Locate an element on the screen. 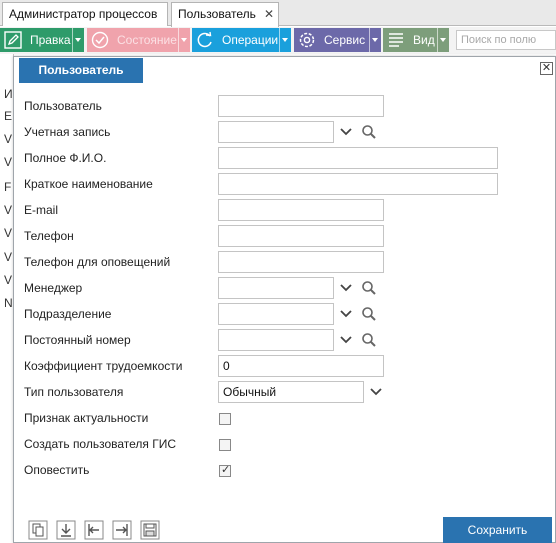 The image size is (556, 543). operations-menu-button: Операции is located at coordinates (241, 40).